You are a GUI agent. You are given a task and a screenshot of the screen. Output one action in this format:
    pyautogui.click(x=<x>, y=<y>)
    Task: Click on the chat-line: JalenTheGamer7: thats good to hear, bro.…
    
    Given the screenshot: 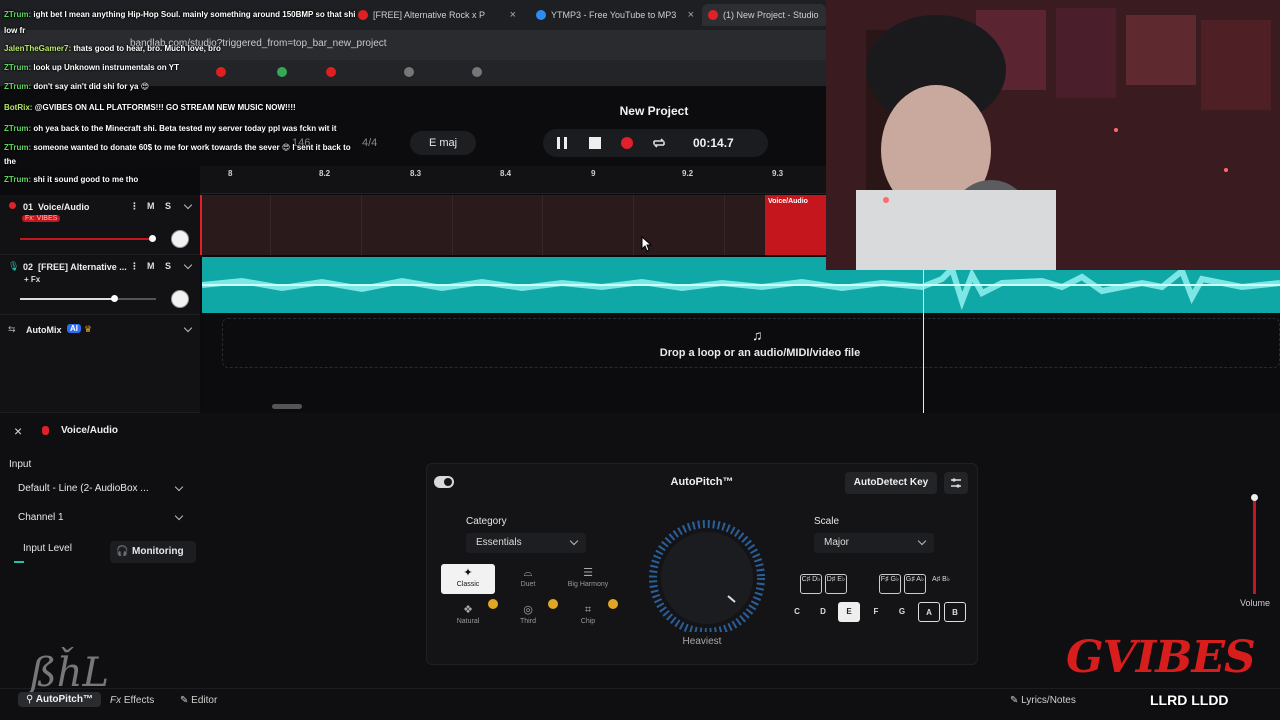 What is the action you would take?
    pyautogui.click(x=112, y=49)
    